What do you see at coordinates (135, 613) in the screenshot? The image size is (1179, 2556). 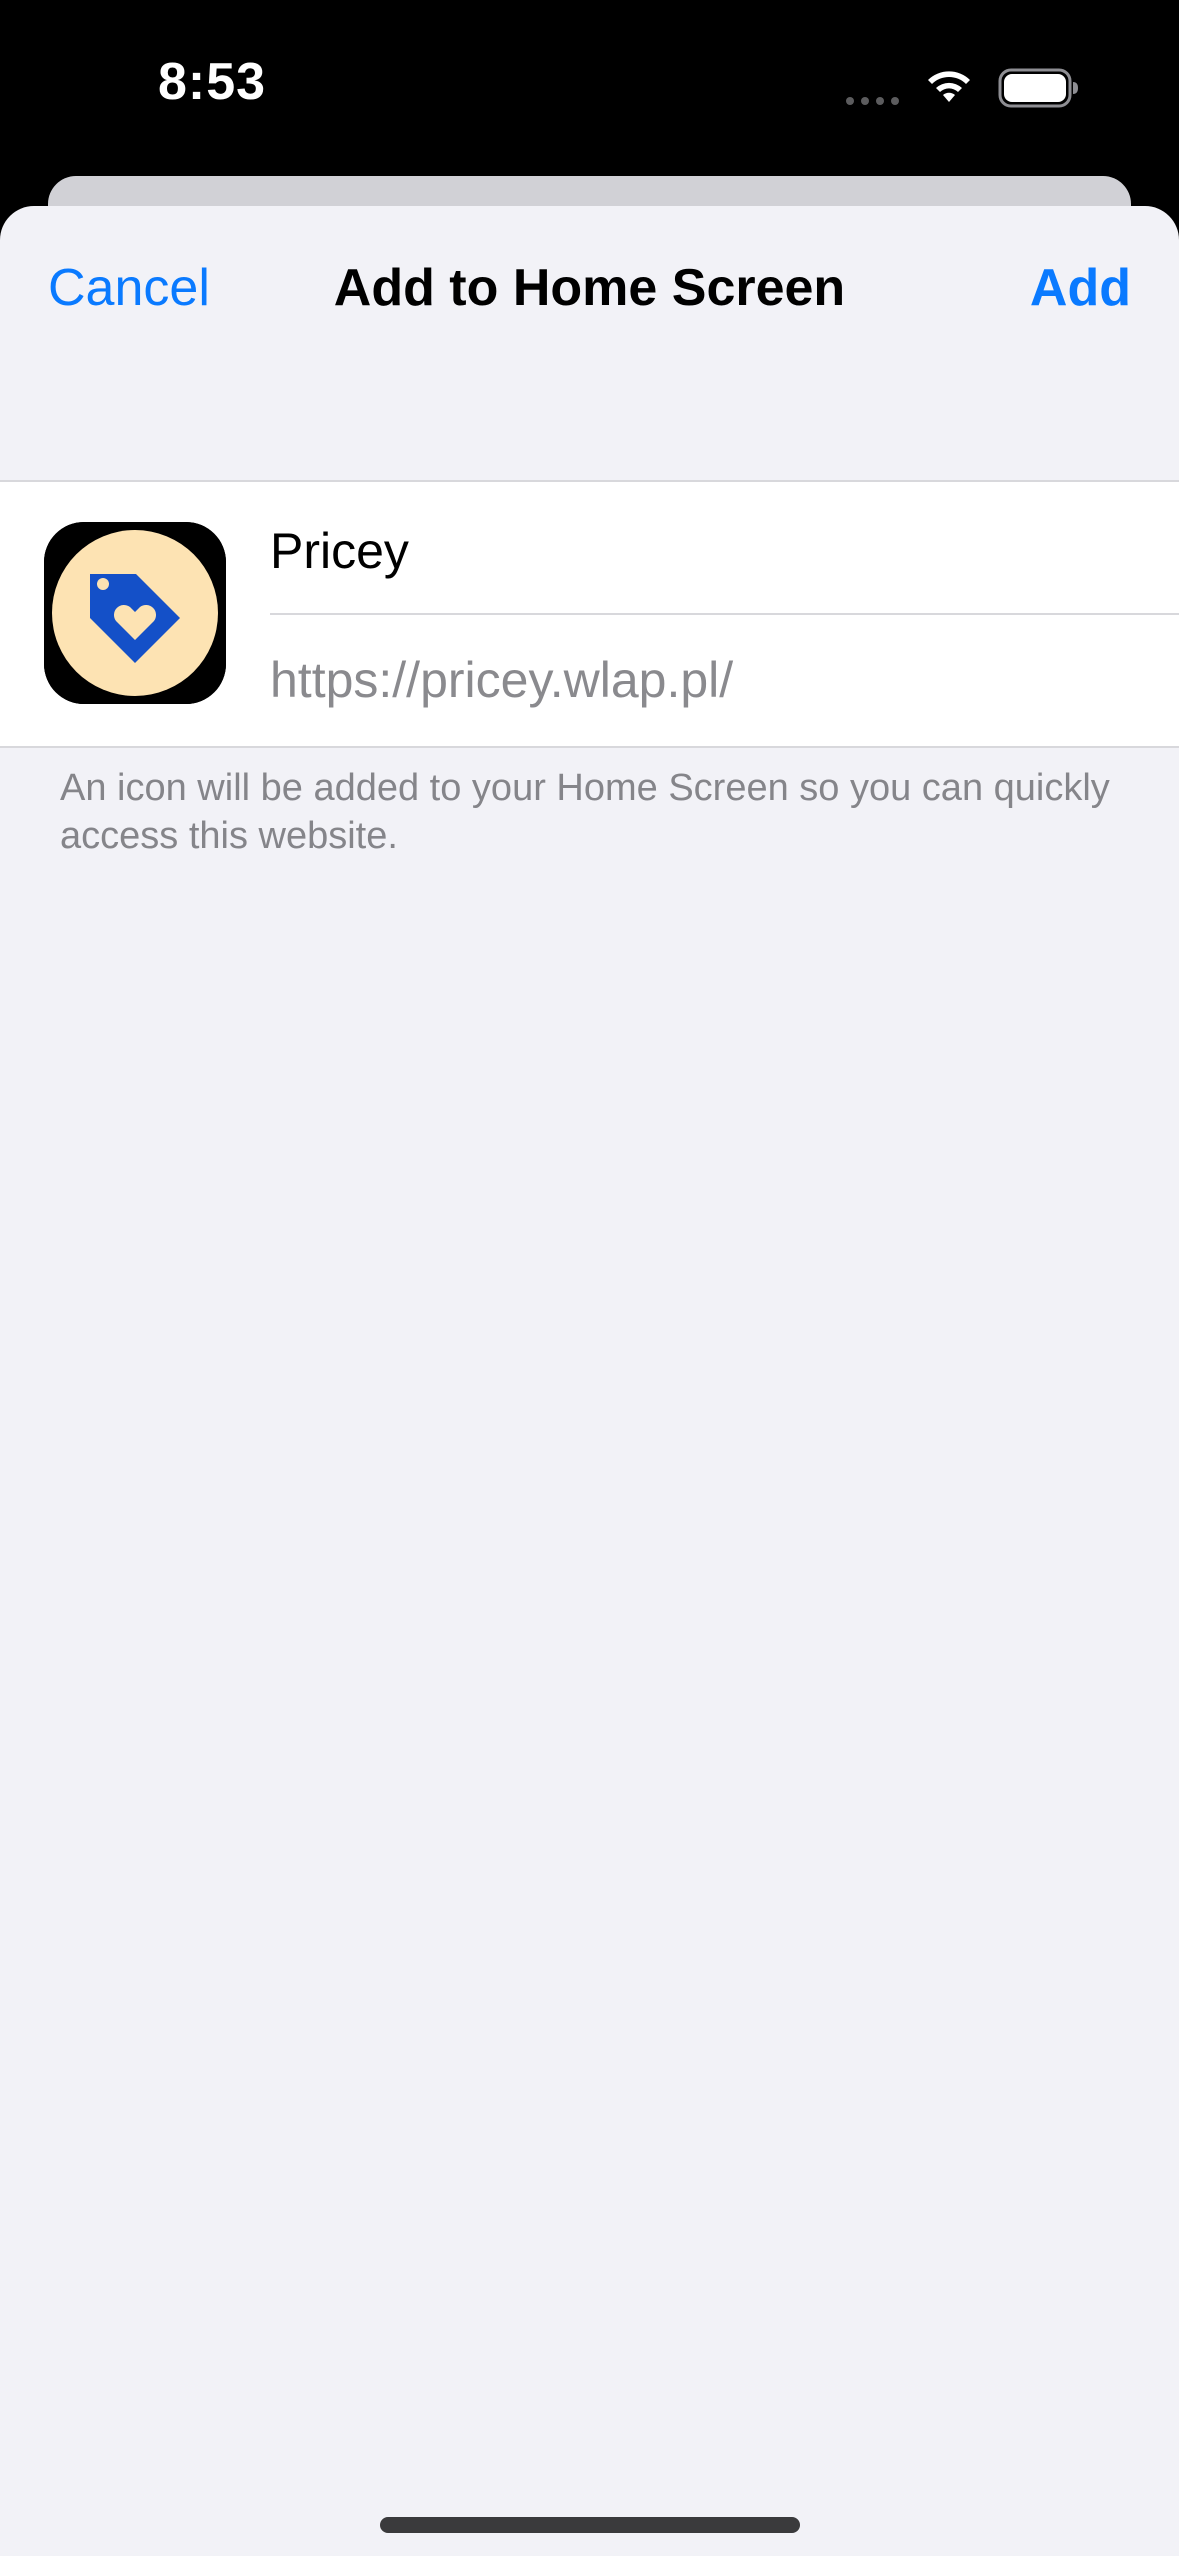 I see `price-tag-heart-icon` at bounding box center [135, 613].